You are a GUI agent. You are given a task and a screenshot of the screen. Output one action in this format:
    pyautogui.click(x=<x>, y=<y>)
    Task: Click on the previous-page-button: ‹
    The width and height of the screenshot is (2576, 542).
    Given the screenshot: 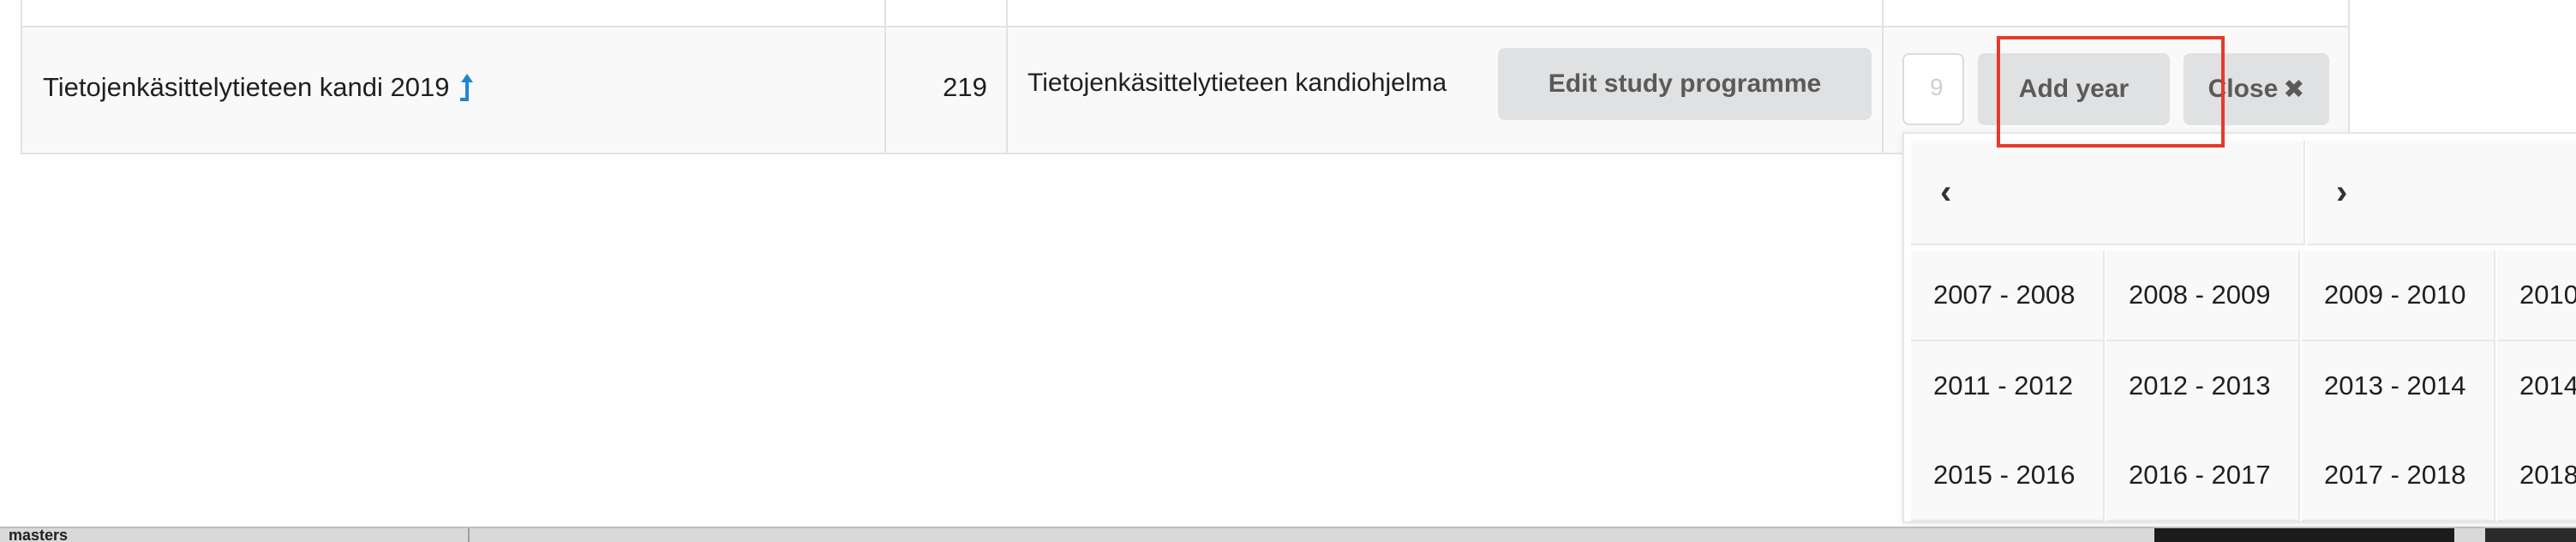 What is the action you would take?
    pyautogui.click(x=2108, y=193)
    